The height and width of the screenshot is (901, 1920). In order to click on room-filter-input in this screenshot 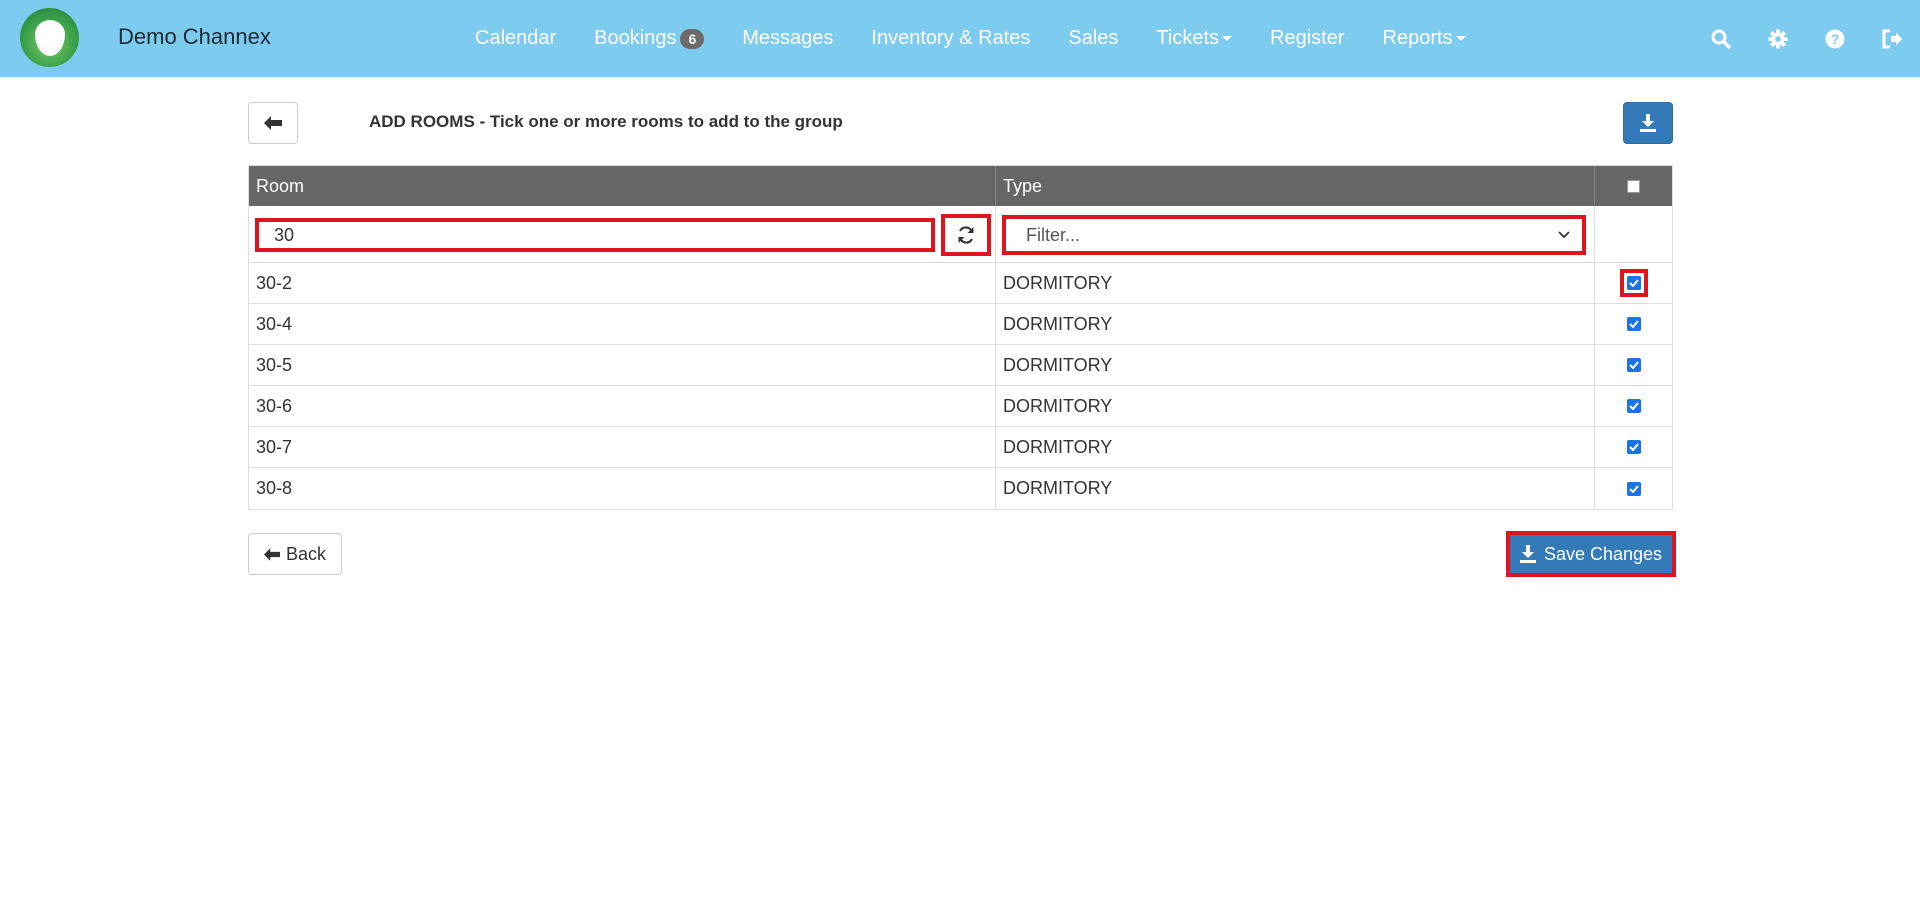, I will do `click(595, 235)`.